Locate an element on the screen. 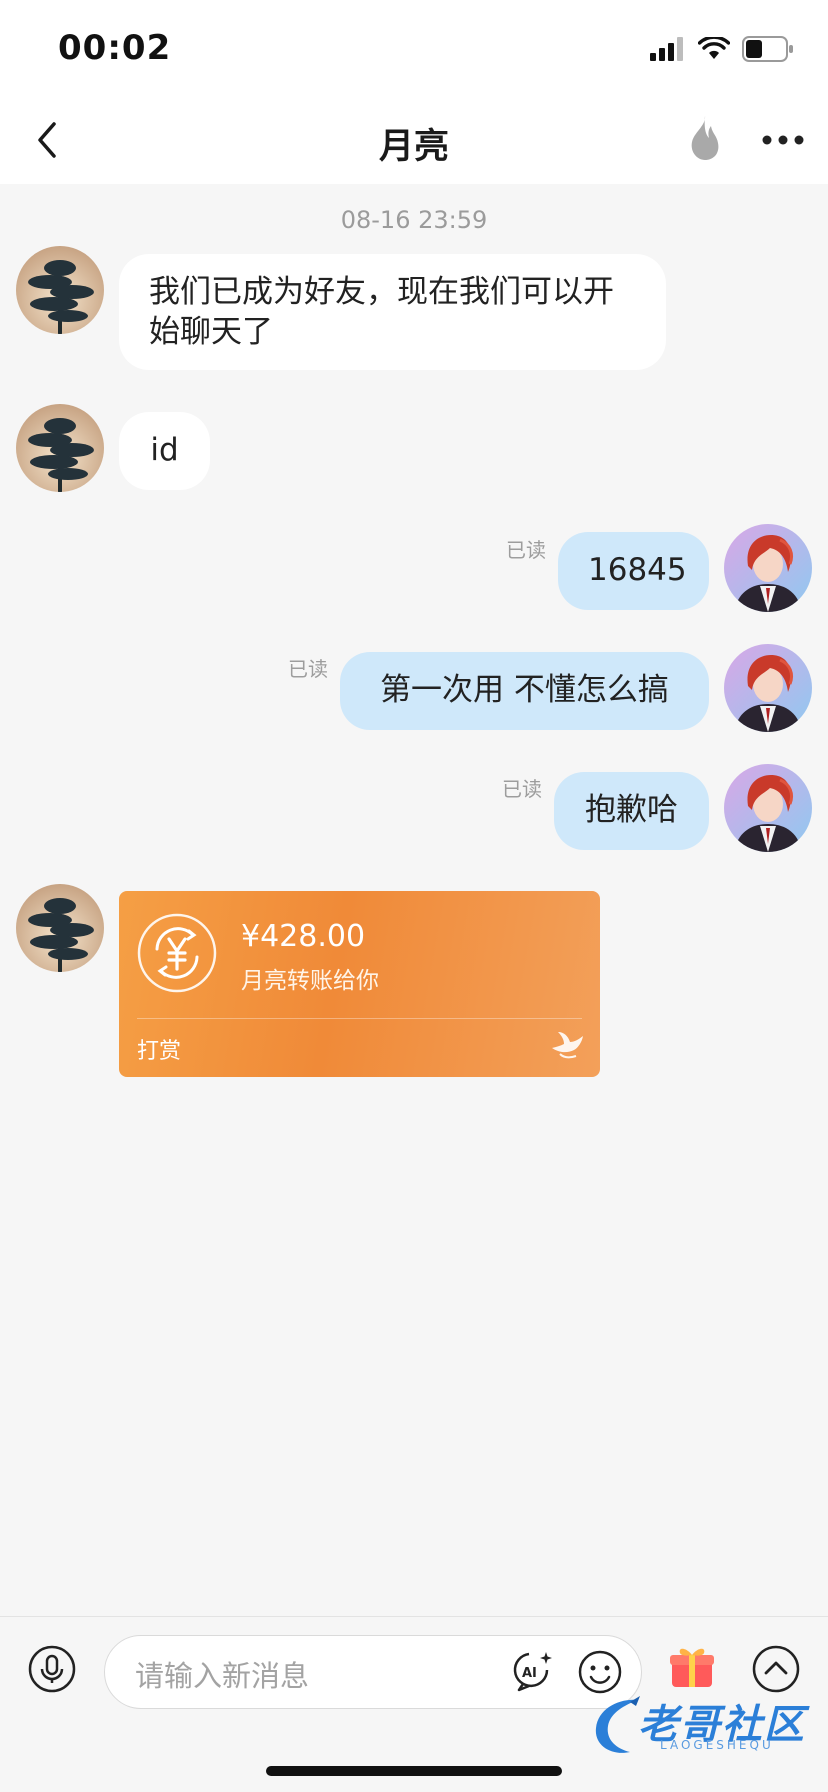 This screenshot has width=828, height=1792. more-dots-icon is located at coordinates (783, 140).